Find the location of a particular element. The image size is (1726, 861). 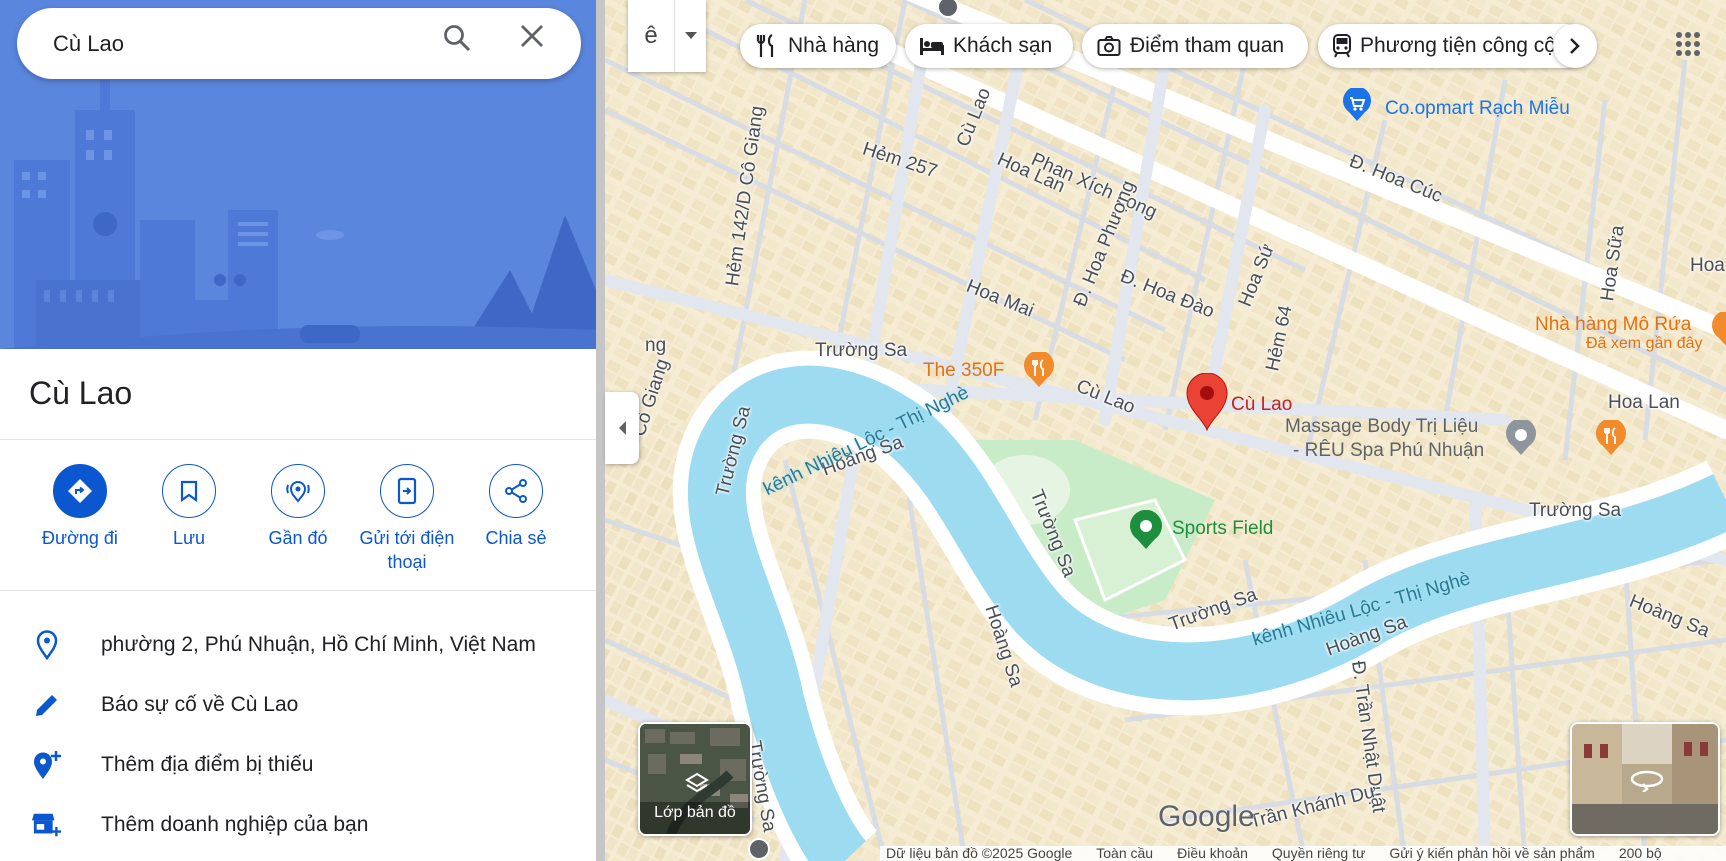

chip-restaurants: Nhà hàng is located at coordinates (818, 46).